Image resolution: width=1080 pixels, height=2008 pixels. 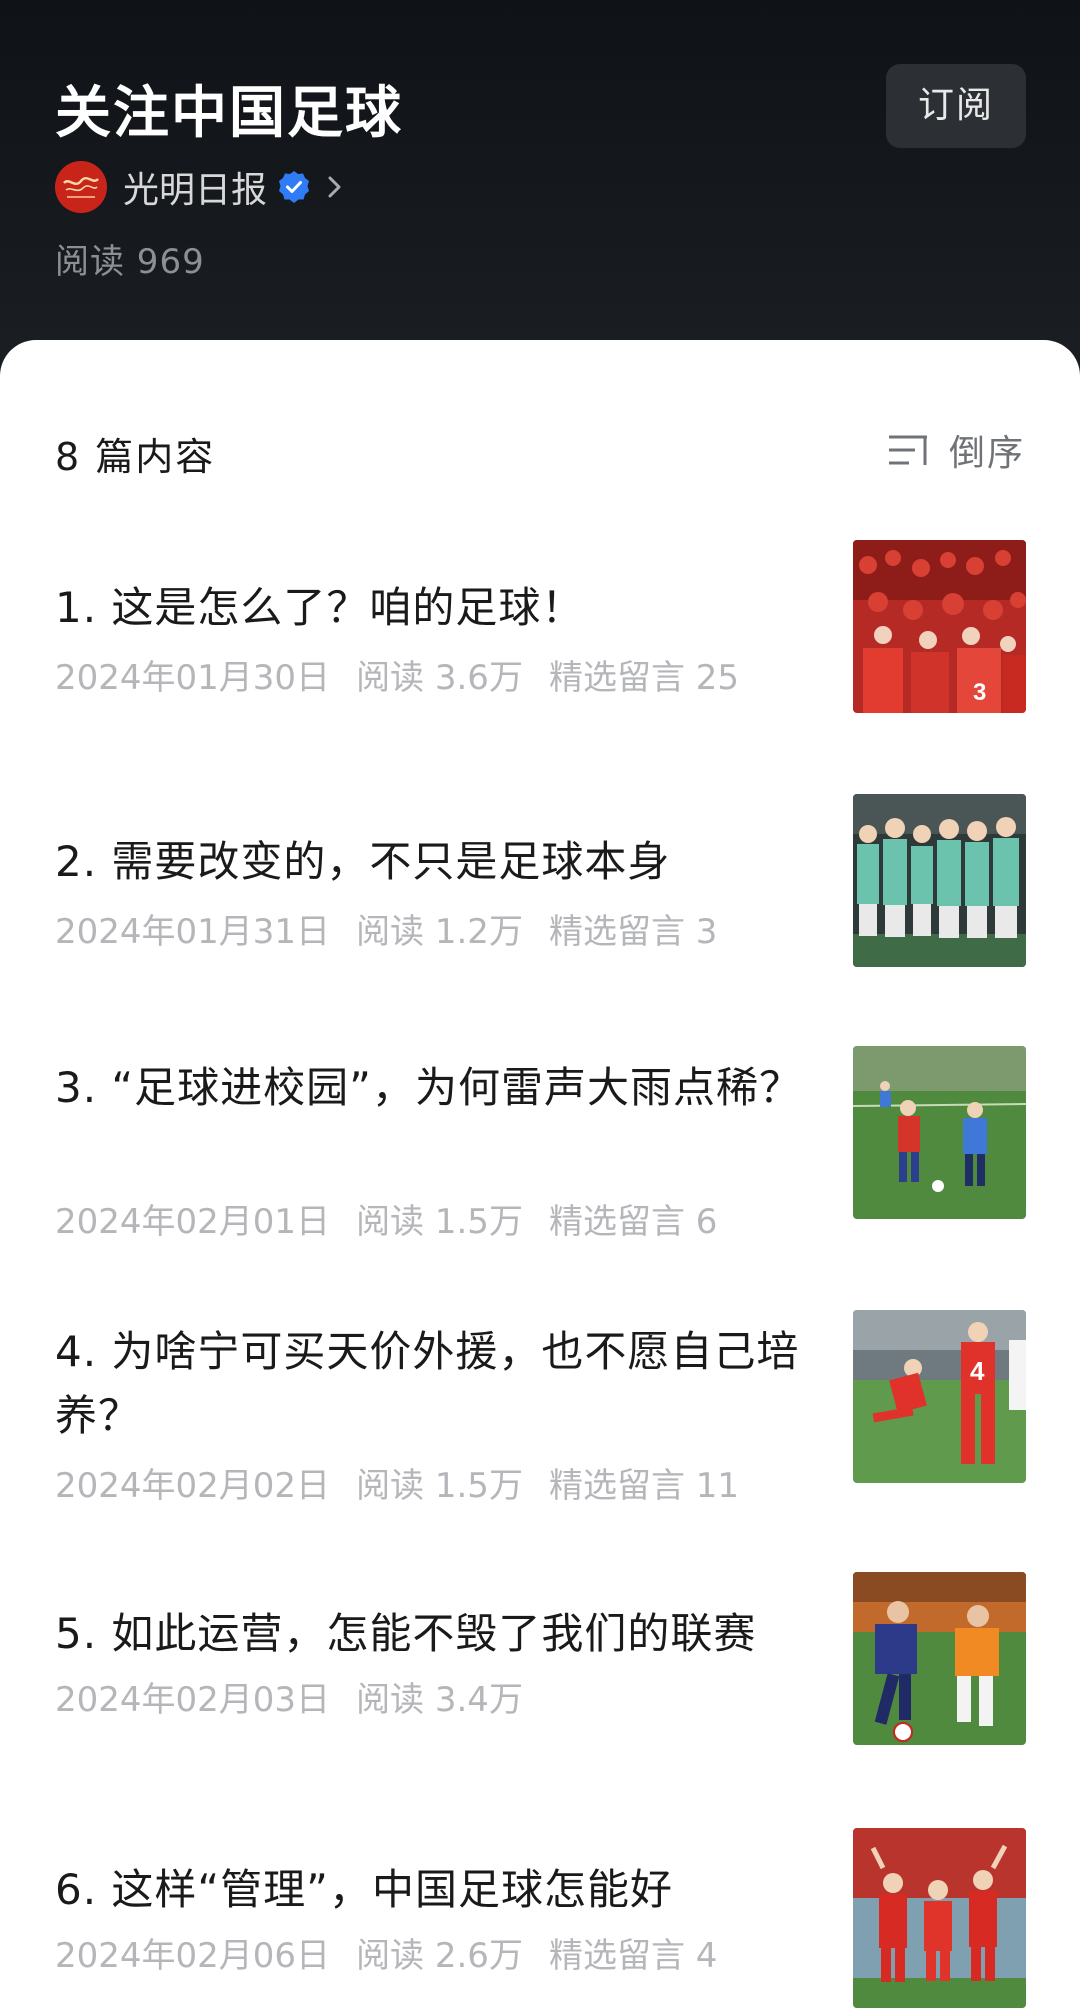 I want to click on author-avatar, so click(x=81, y=187).